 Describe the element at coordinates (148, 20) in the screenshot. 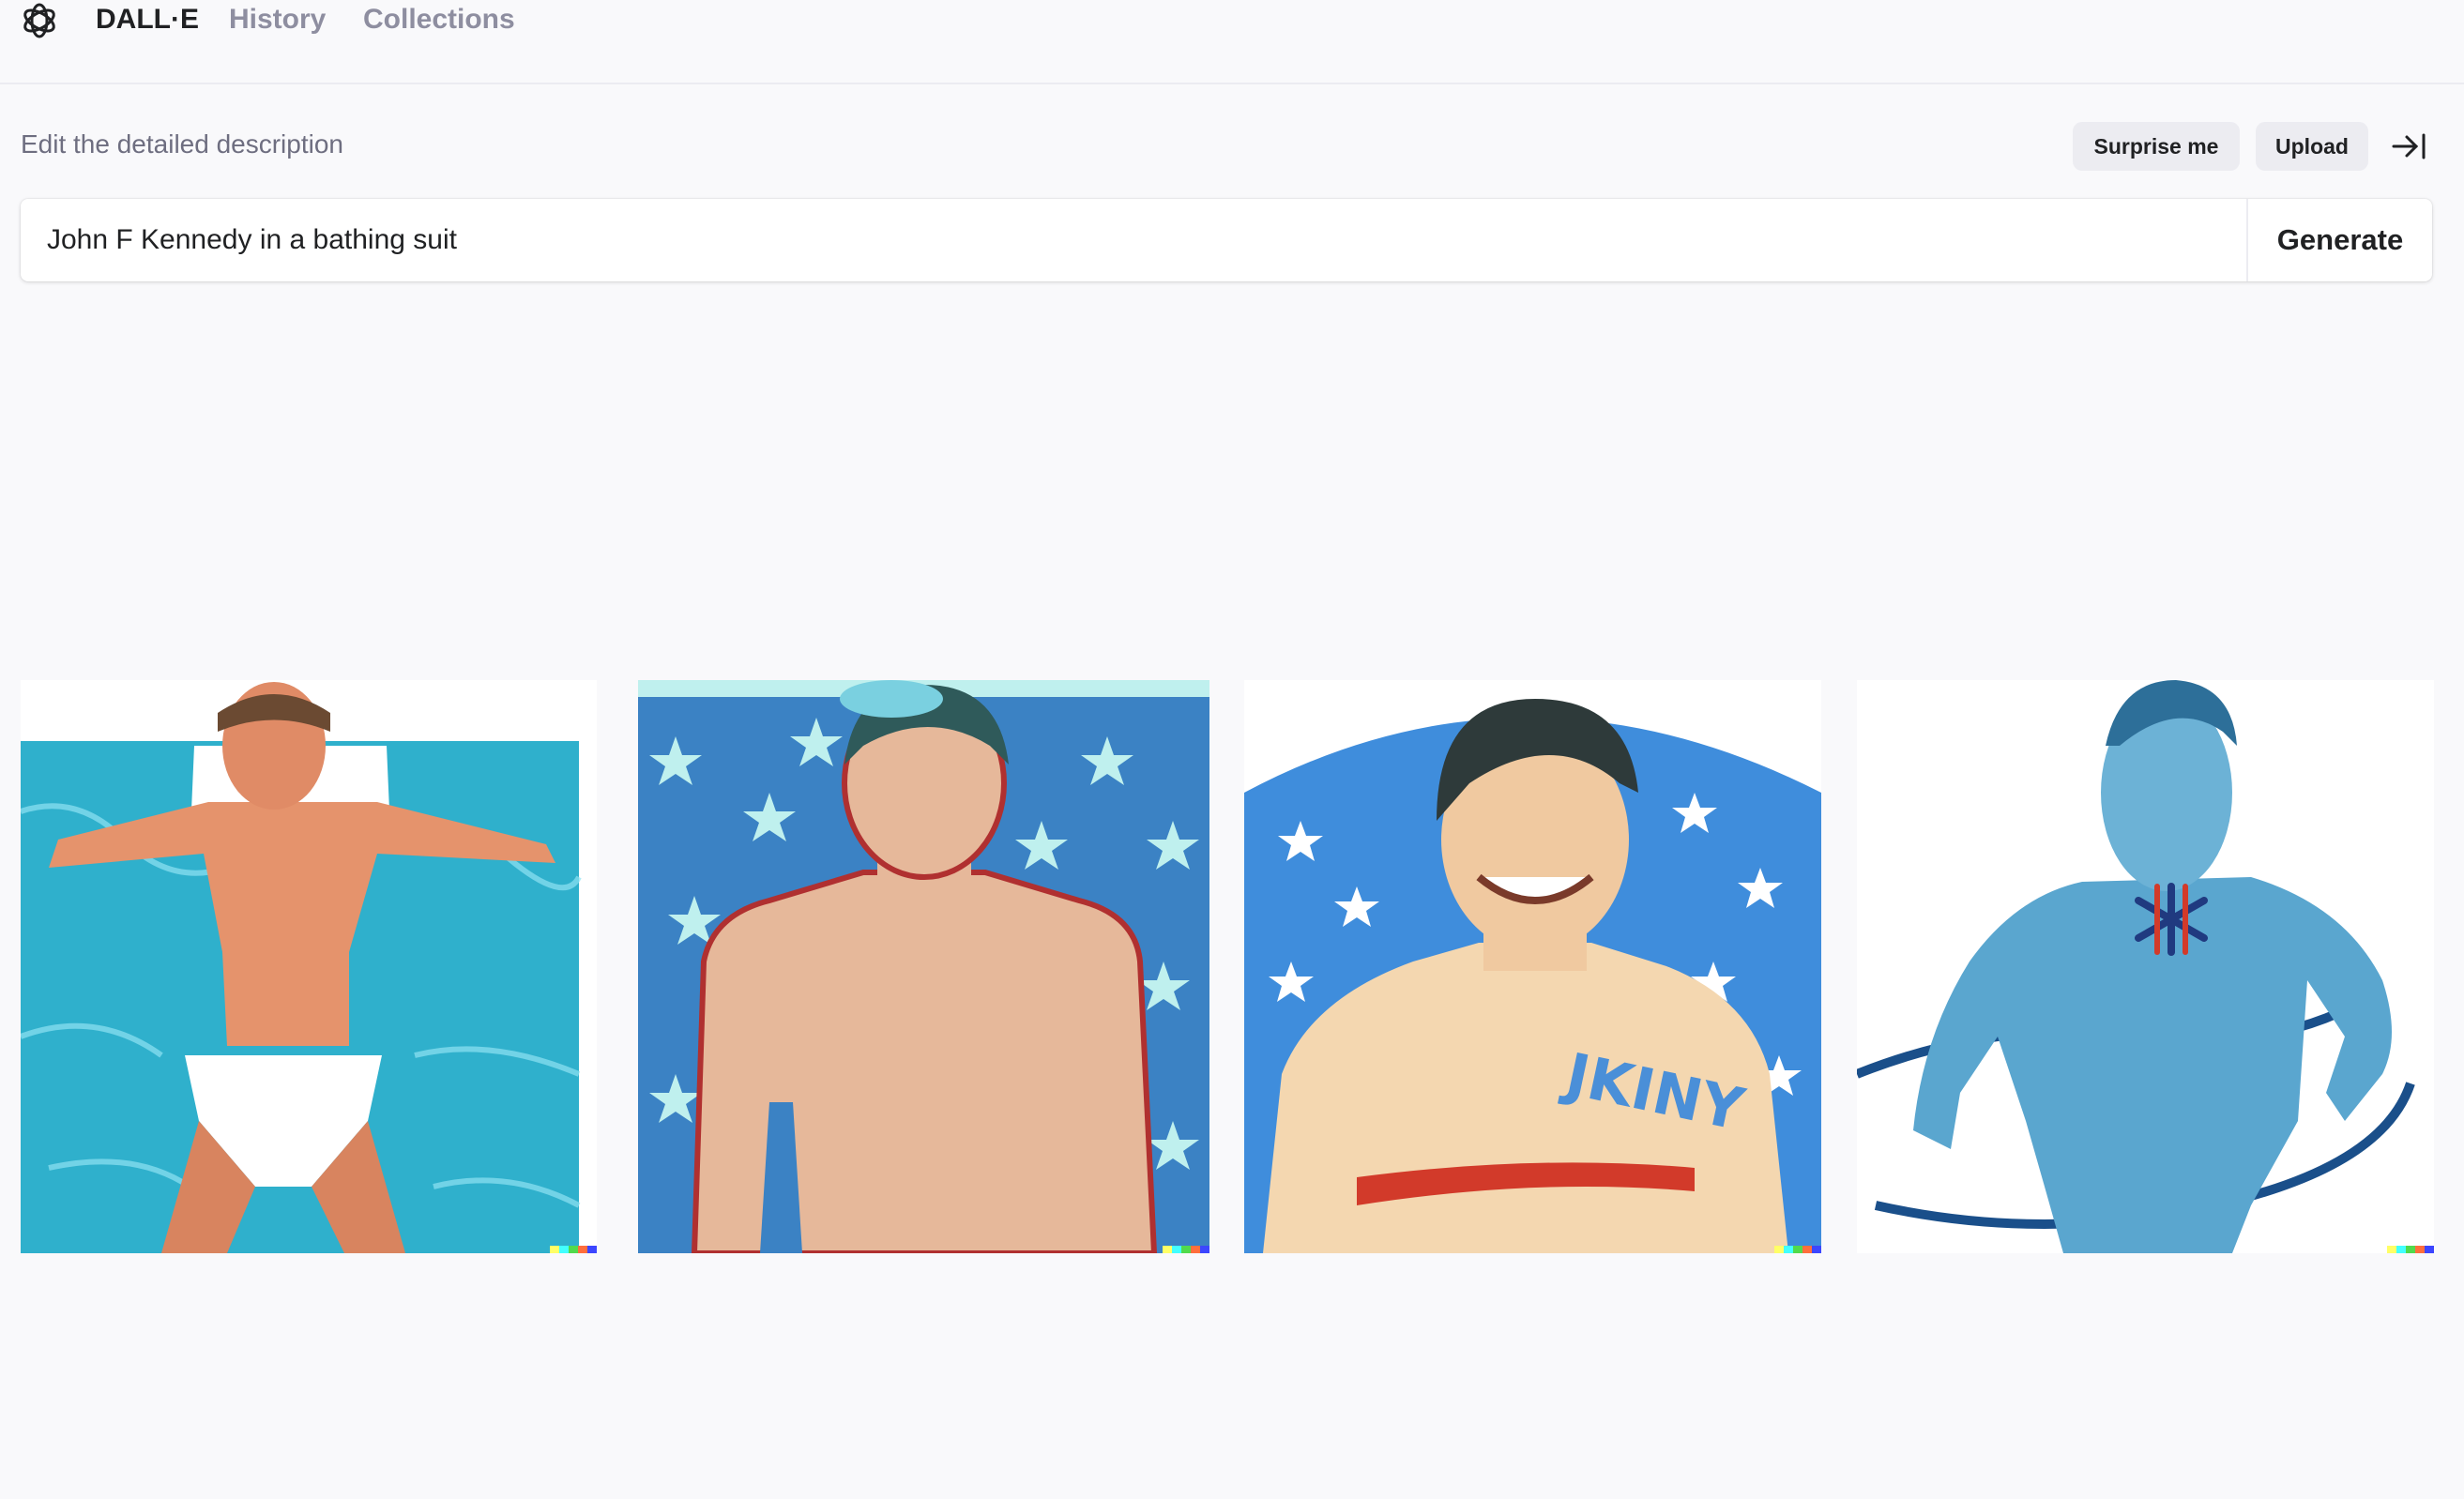

I see `nav-brand-dalle: DALL·E` at that location.